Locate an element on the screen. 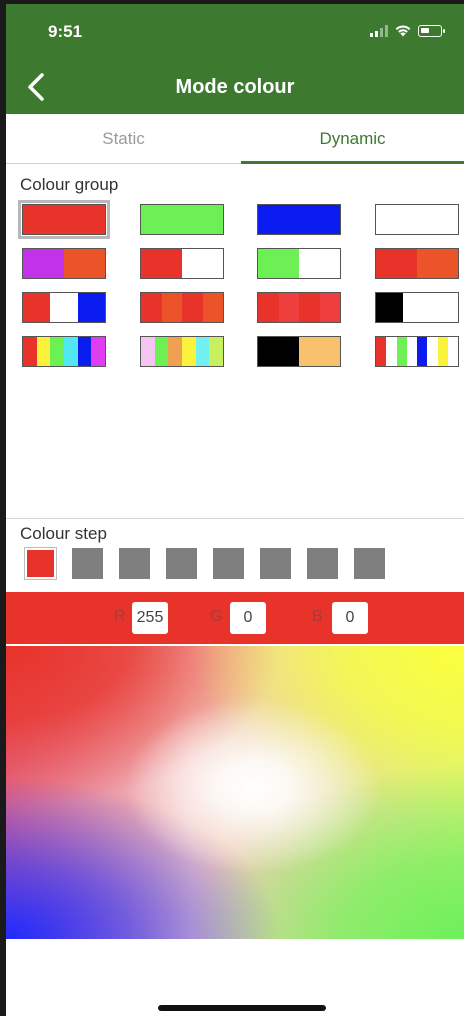 Image resolution: width=464 pixels, height=1016 pixels. tab-dynamic: Dynamic is located at coordinates (352, 140).